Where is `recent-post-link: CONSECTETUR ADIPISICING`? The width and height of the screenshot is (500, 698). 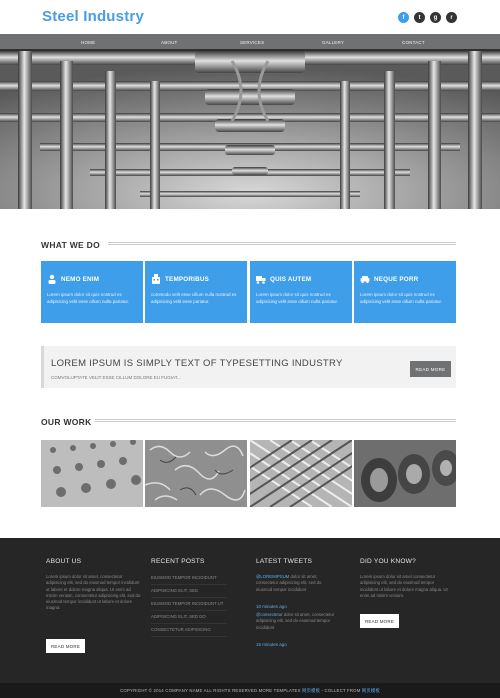
recent-post-link: CONSECTETUR ADIPISICING is located at coordinates (189, 630).